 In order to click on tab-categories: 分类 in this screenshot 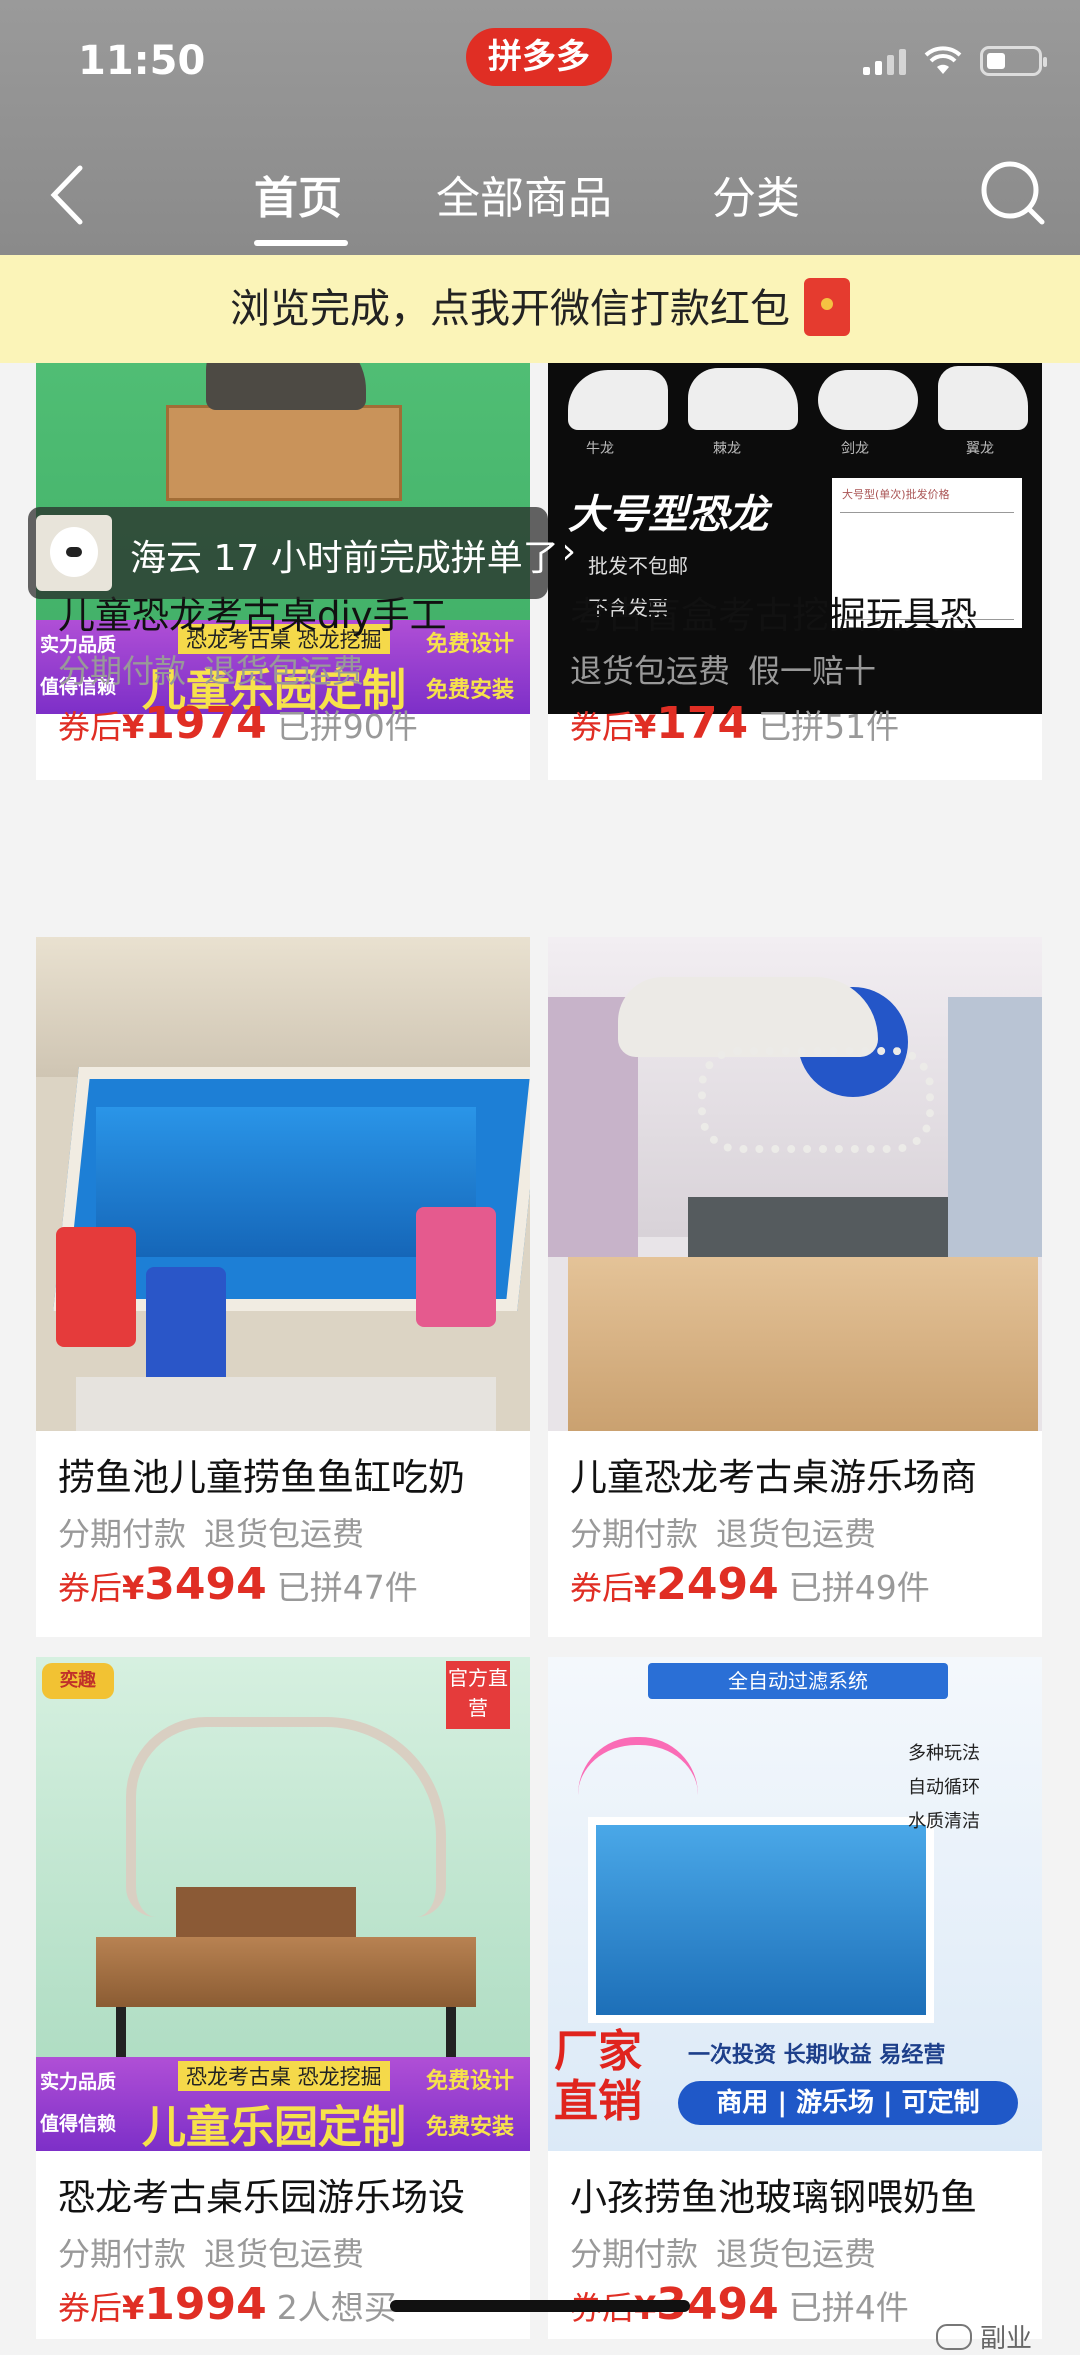, I will do `click(756, 194)`.